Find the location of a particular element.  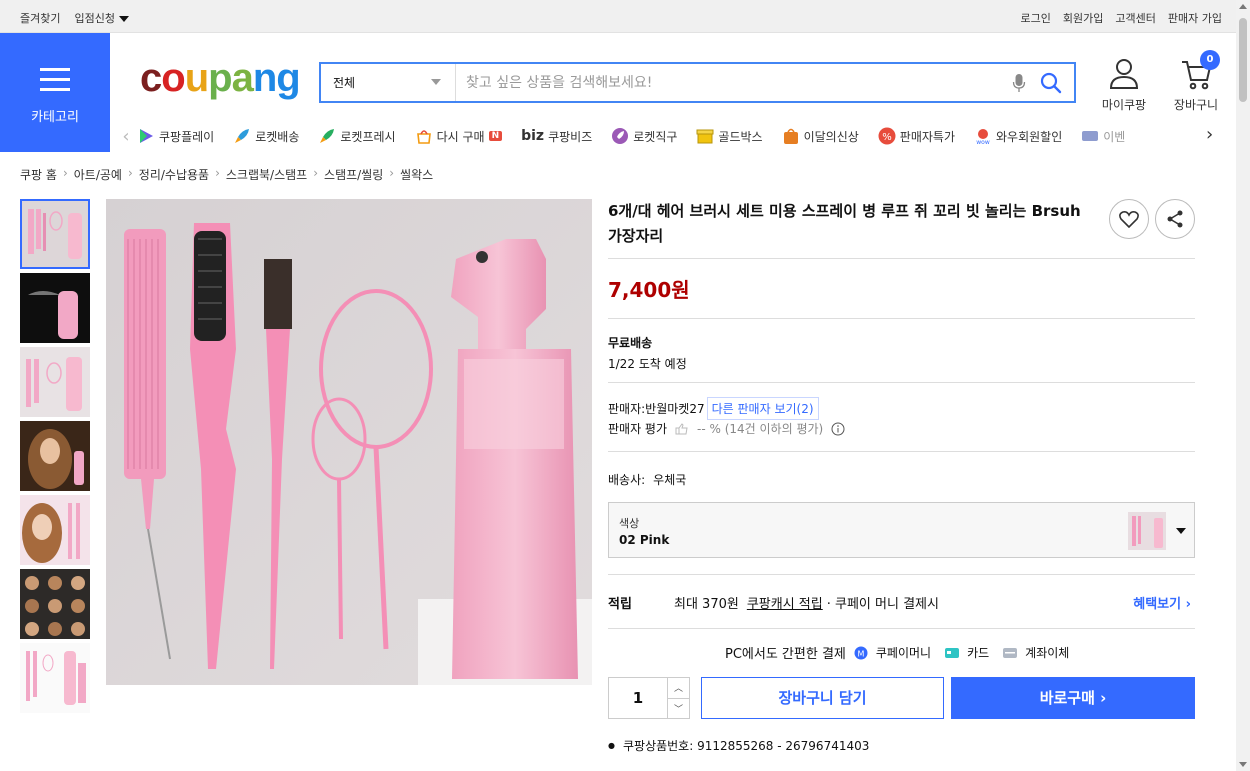

payment-method: 계좌이체 is located at coordinates (1047, 653).